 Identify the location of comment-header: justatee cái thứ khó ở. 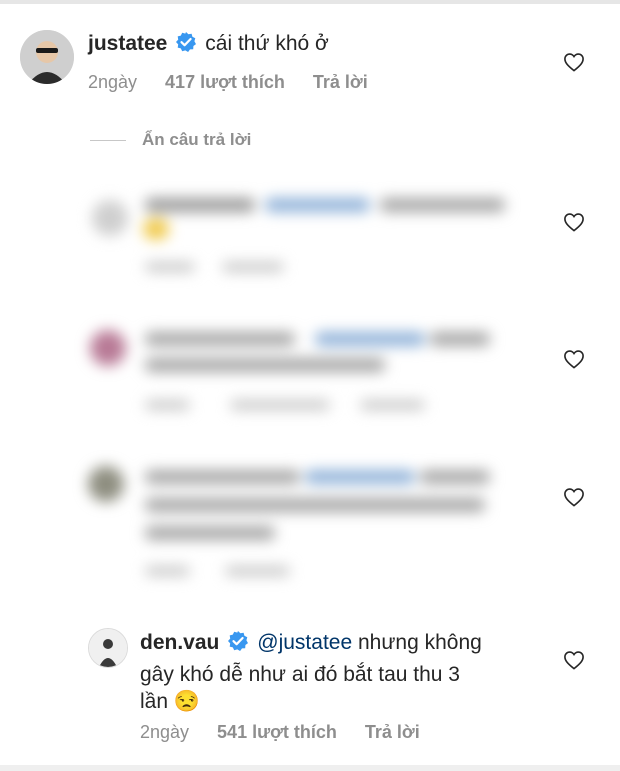
(208, 44).